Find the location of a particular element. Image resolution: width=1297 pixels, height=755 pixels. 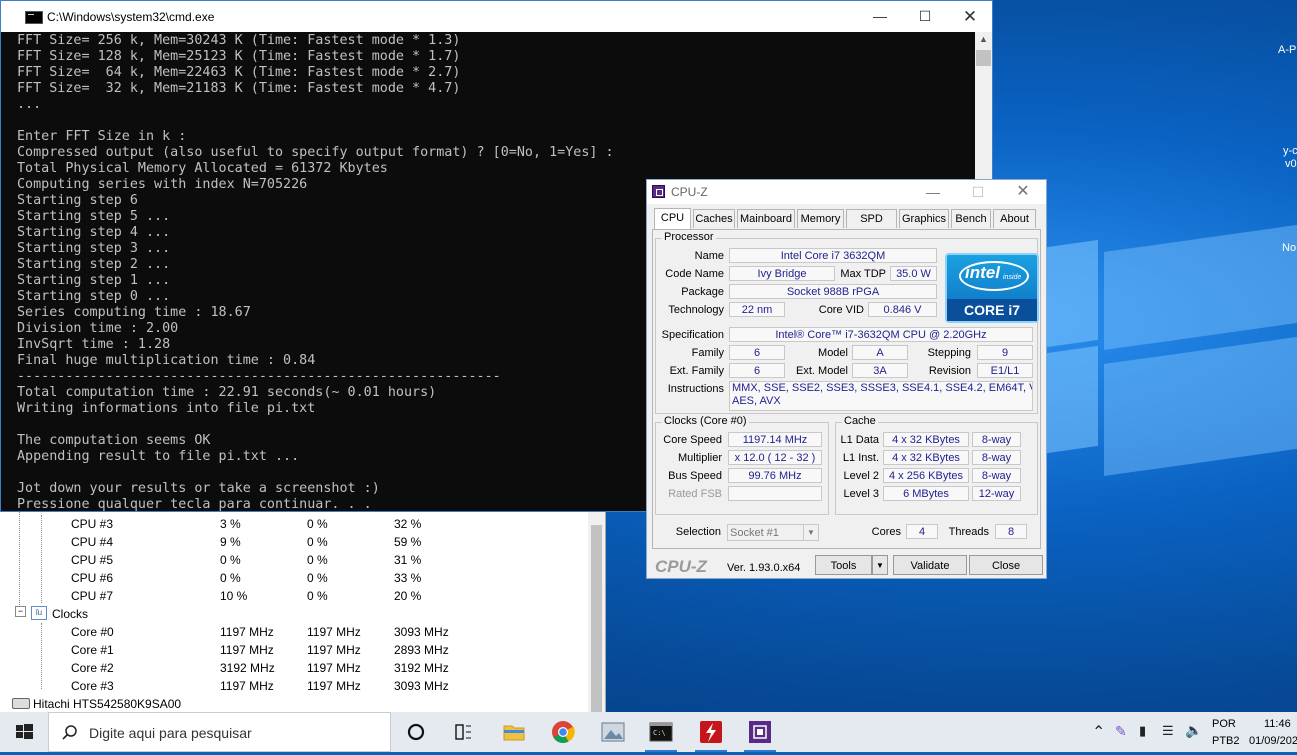

sensor-min: 1197 MHz is located at coordinates (334, 686).